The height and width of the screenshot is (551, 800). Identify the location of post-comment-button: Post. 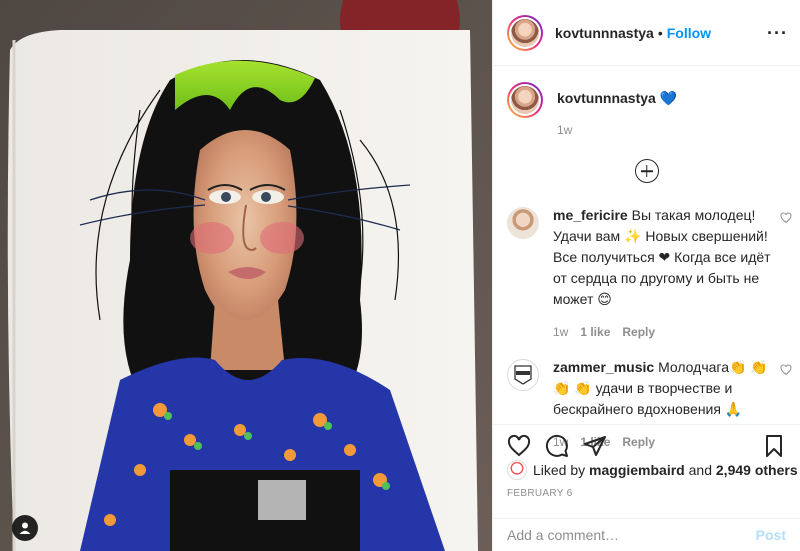
(771, 535).